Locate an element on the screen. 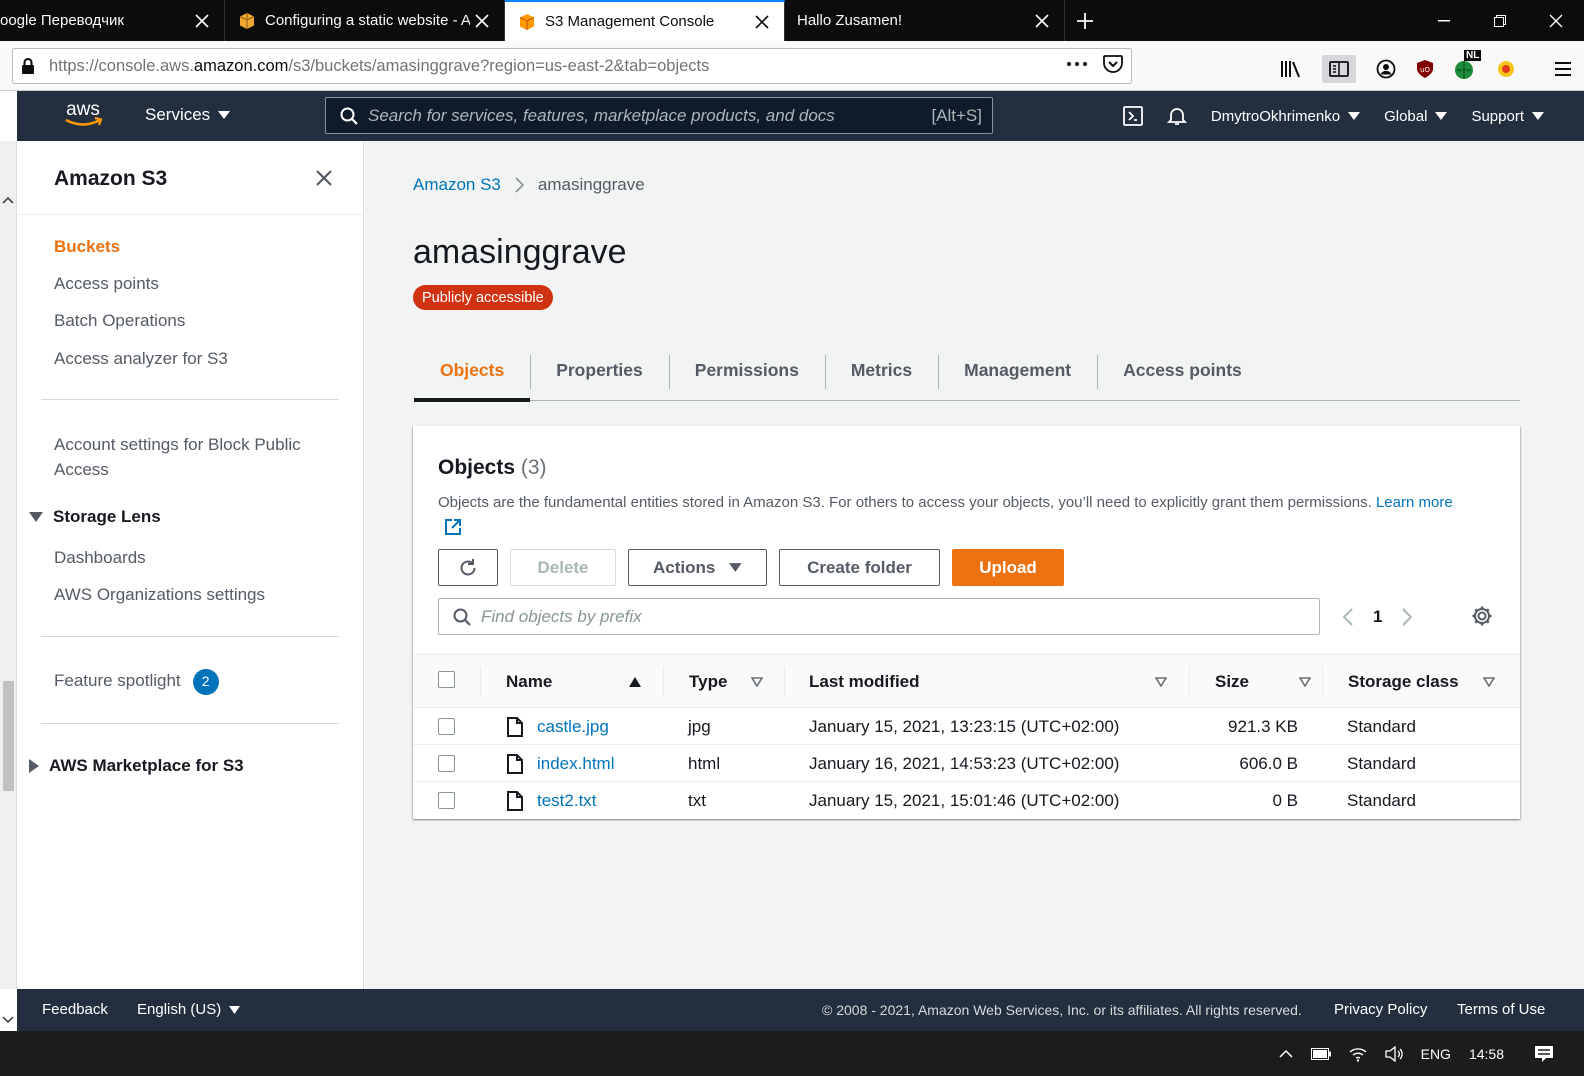 This screenshot has width=1584, height=1076. menu-icon is located at coordinates (1563, 69).